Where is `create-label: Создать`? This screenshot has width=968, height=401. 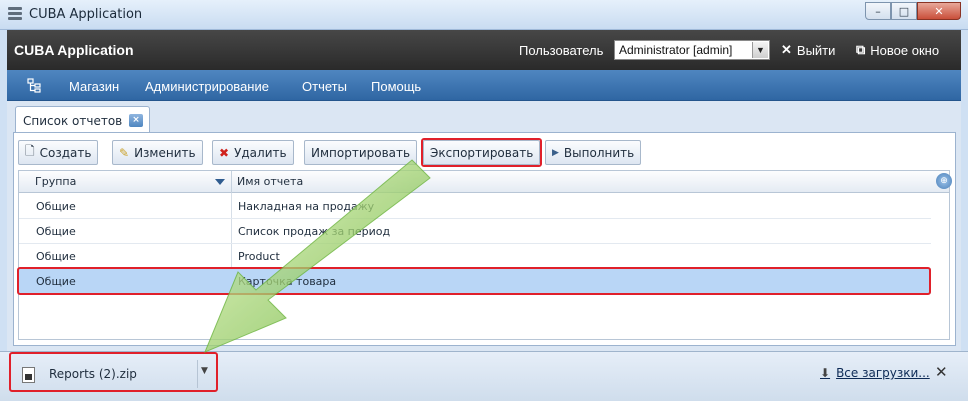
create-label: Создать is located at coordinates (65, 152).